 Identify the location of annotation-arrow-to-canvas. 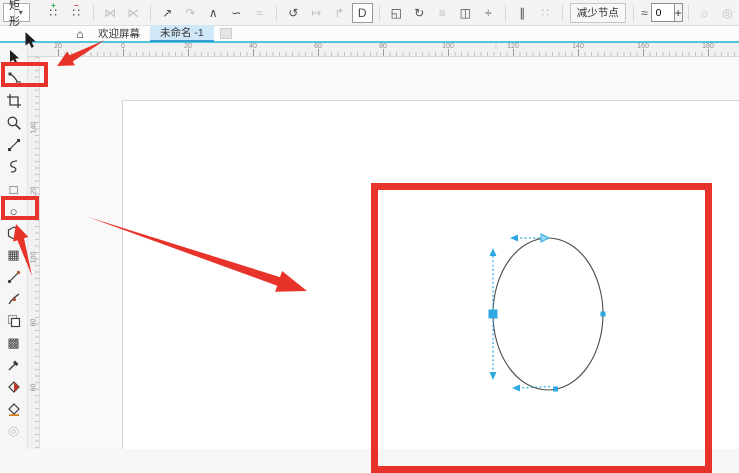
(200, 255).